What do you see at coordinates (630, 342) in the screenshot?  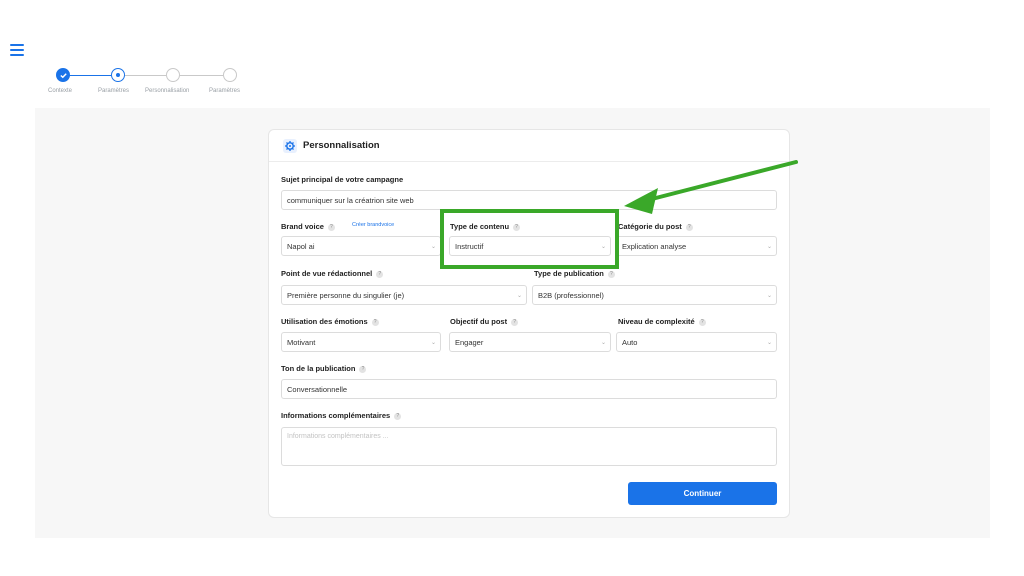 I see `complexity-value: Auto` at bounding box center [630, 342].